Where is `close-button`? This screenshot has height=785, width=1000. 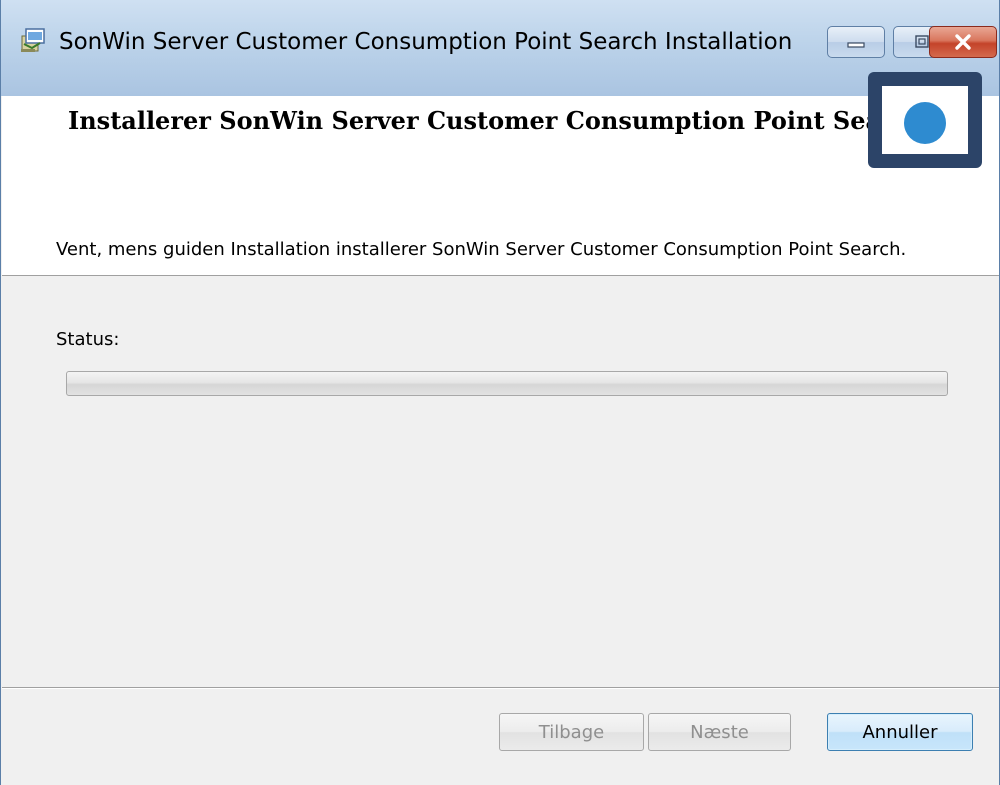
close-button is located at coordinates (963, 42).